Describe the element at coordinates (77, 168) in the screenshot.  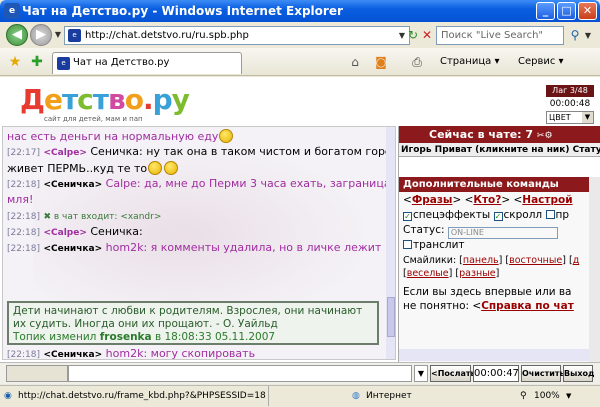
I see `message-text: живет ПЕРМЬ..куд те то` at that location.